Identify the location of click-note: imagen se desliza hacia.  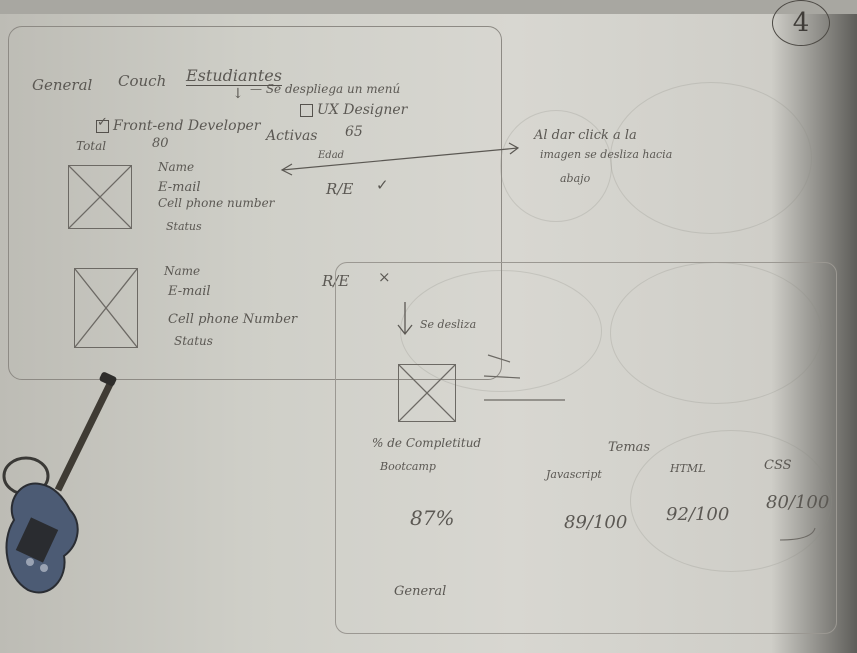
(606, 154).